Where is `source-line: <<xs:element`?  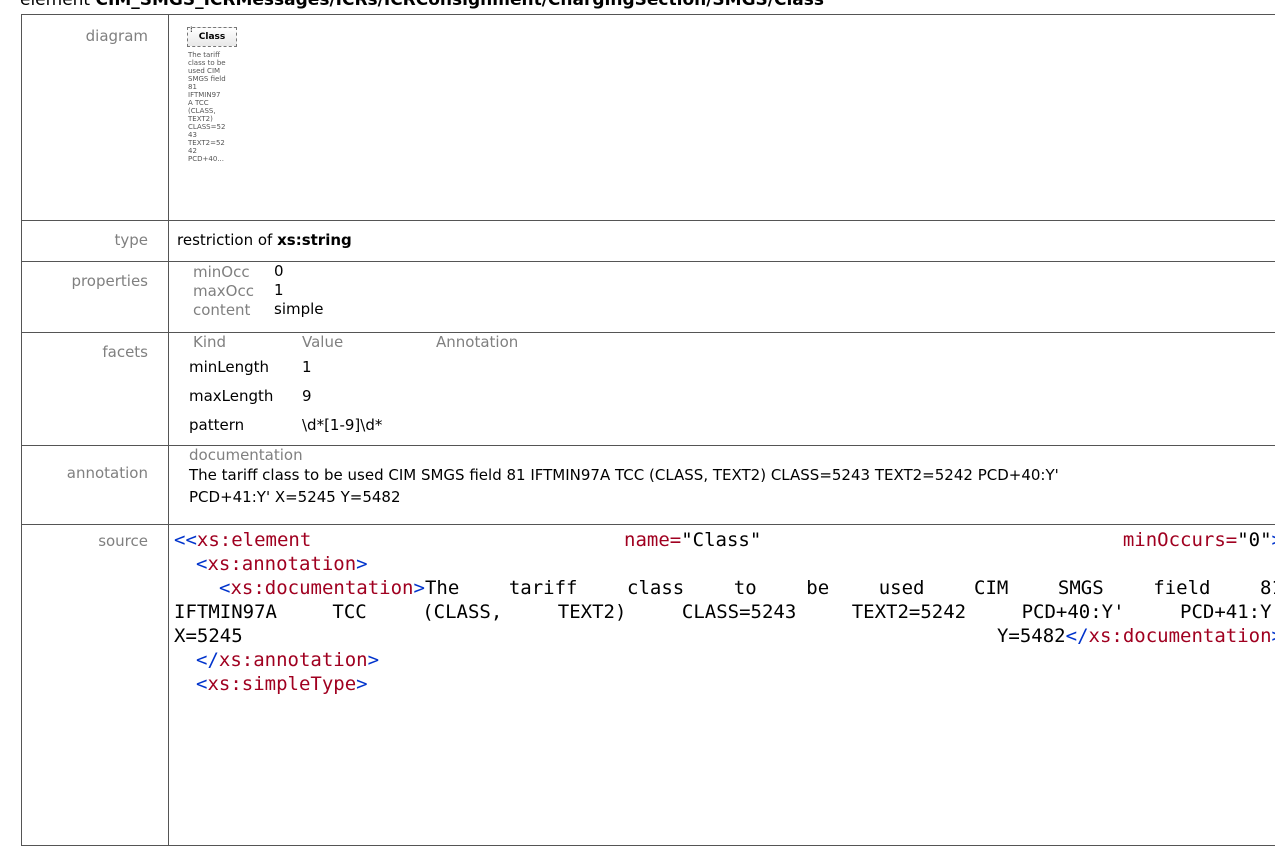
source-line: <<xs:element is located at coordinates (243, 540).